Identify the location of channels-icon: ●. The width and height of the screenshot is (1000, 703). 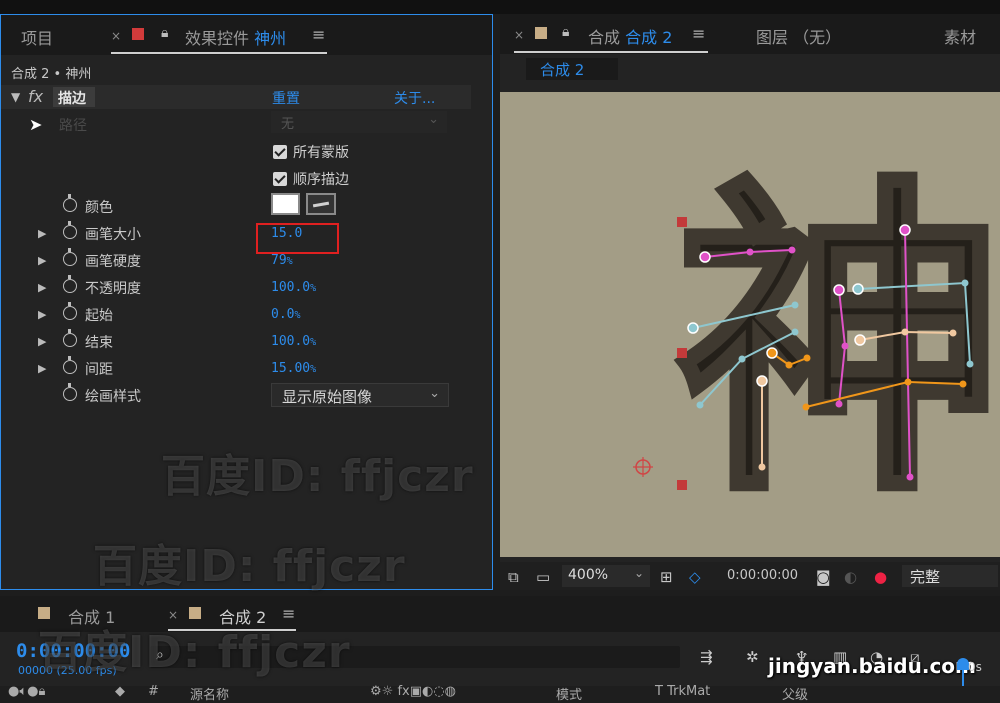
(880, 577).